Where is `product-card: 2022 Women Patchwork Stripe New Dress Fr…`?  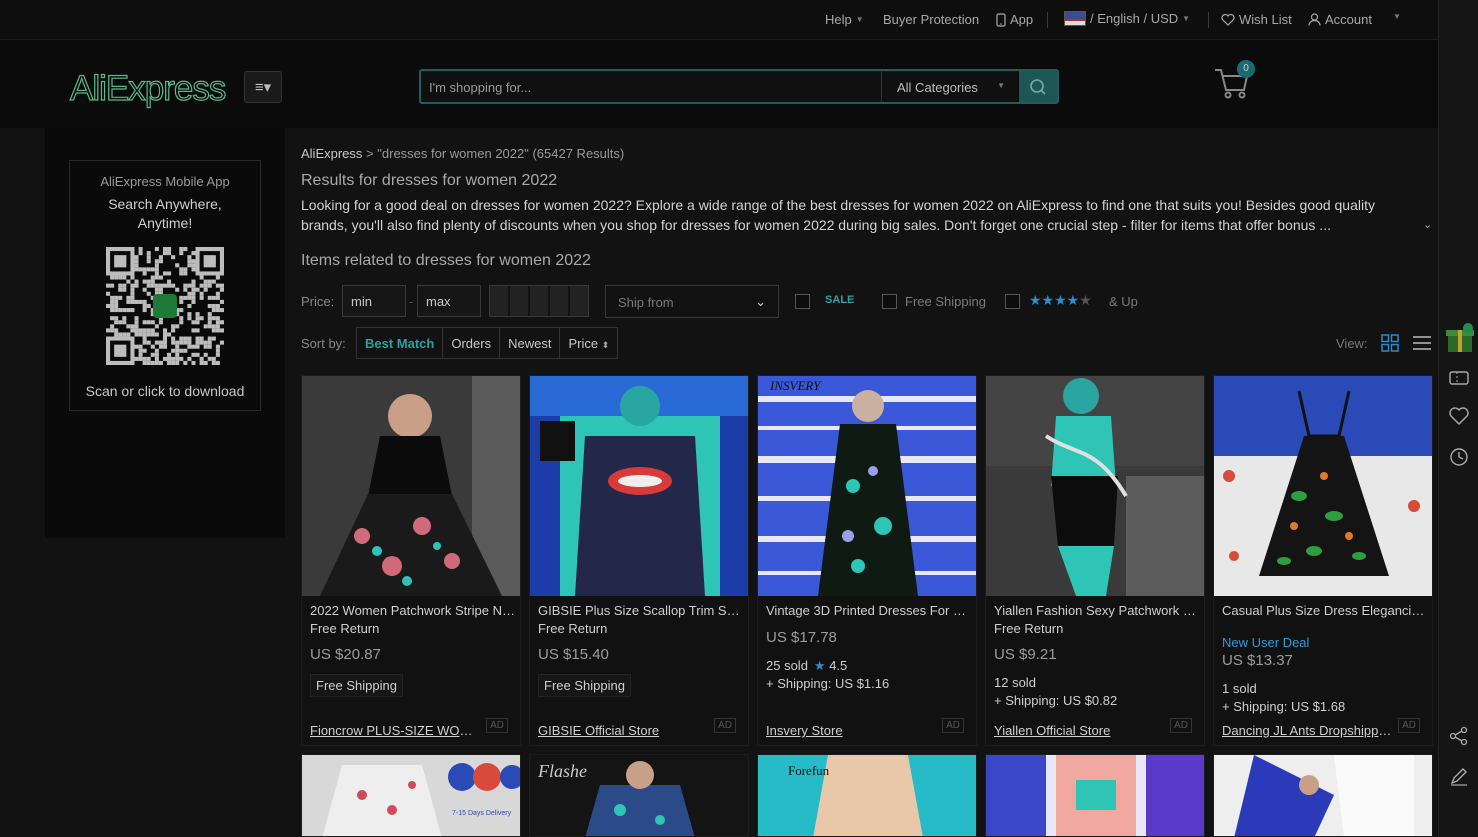
product-card: 2022 Women Patchwork Stripe New Dress Fr… is located at coordinates (411, 560).